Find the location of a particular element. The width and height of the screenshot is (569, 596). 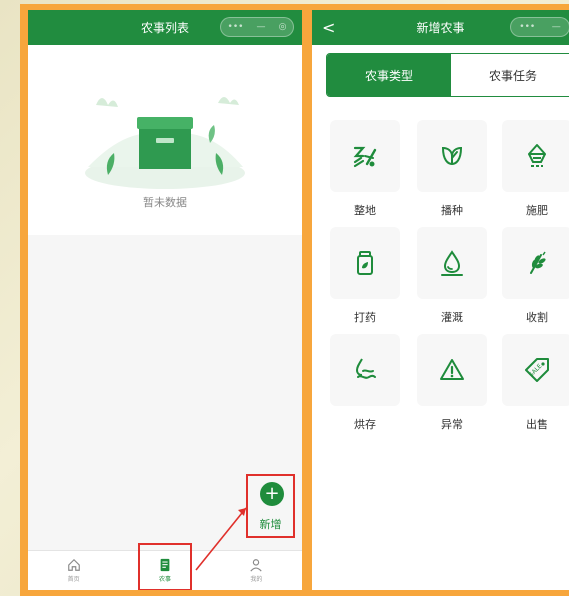

add-highlight-box: + 新增 is located at coordinates (270, 506).